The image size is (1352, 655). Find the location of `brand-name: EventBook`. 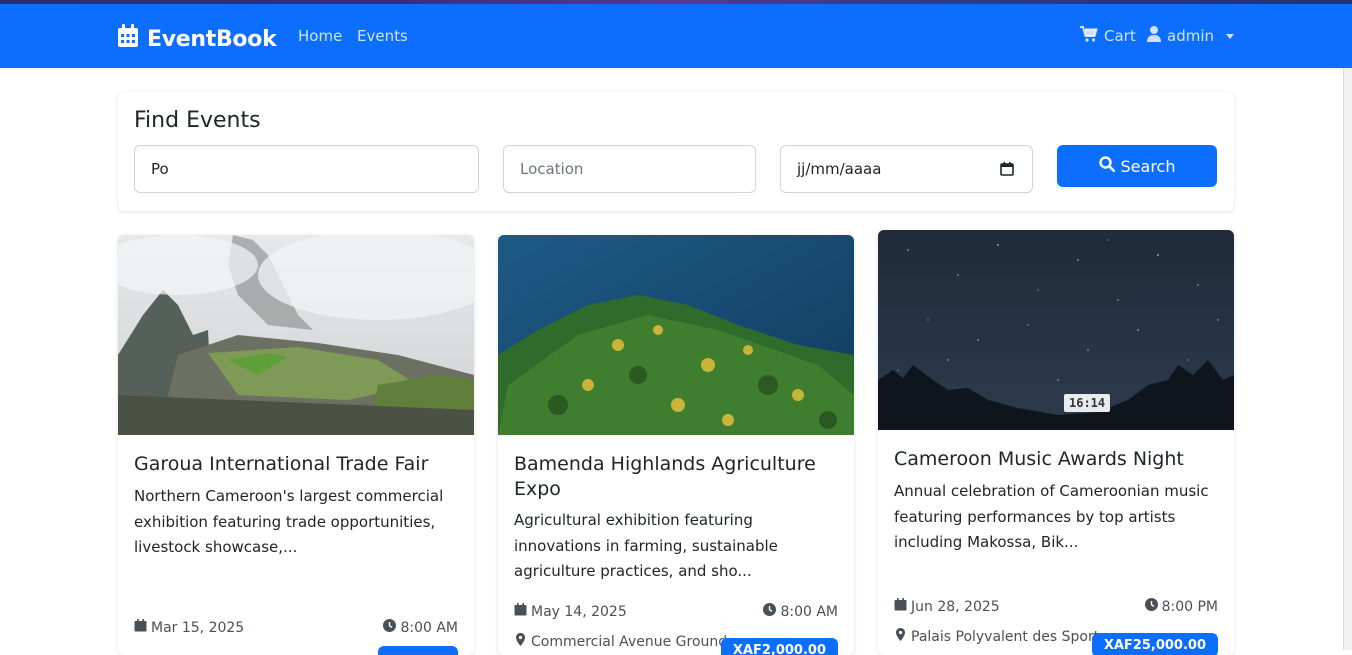

brand-name: EventBook is located at coordinates (212, 39).